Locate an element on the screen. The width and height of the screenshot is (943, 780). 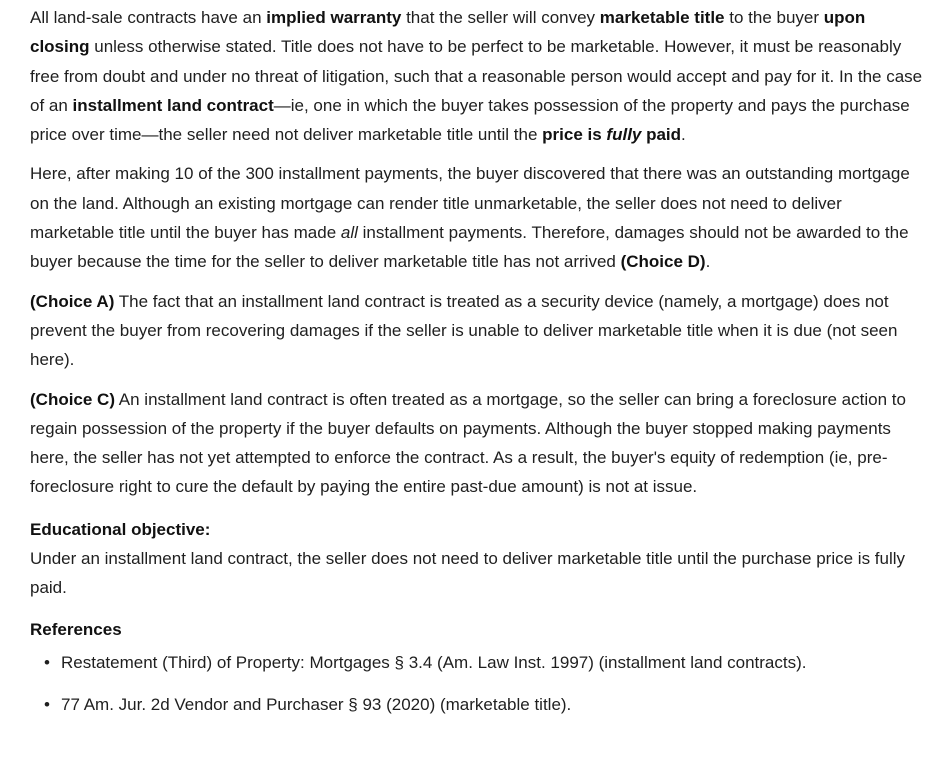
choice-label: (Choice C) is located at coordinates (72, 399).